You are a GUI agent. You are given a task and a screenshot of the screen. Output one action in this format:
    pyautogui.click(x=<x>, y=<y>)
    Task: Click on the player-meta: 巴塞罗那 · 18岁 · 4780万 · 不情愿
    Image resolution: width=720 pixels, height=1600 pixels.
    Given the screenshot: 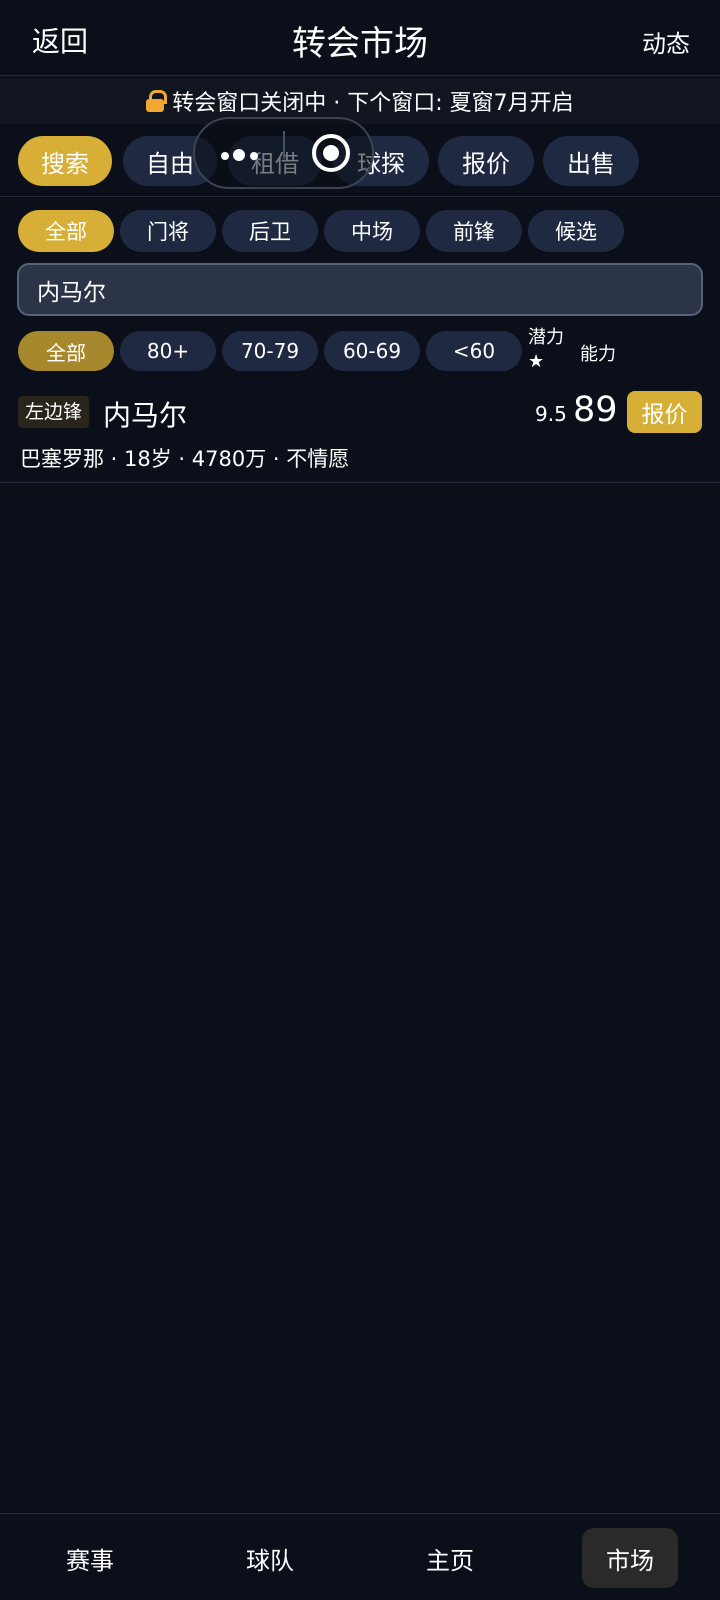 What is the action you would take?
    pyautogui.click(x=185, y=459)
    